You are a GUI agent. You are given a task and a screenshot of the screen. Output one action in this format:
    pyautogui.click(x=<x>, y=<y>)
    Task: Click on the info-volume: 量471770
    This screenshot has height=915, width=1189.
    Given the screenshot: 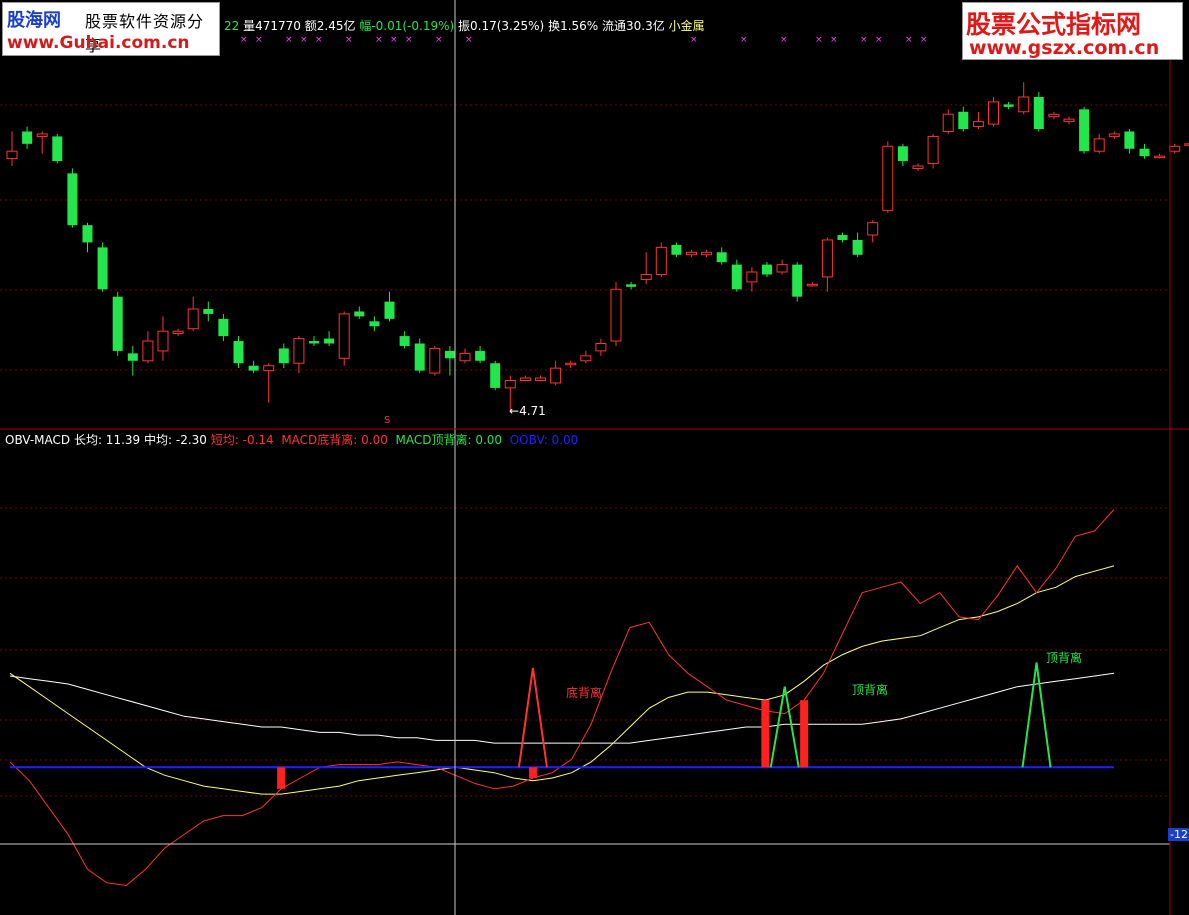 What is the action you would take?
    pyautogui.click(x=272, y=26)
    